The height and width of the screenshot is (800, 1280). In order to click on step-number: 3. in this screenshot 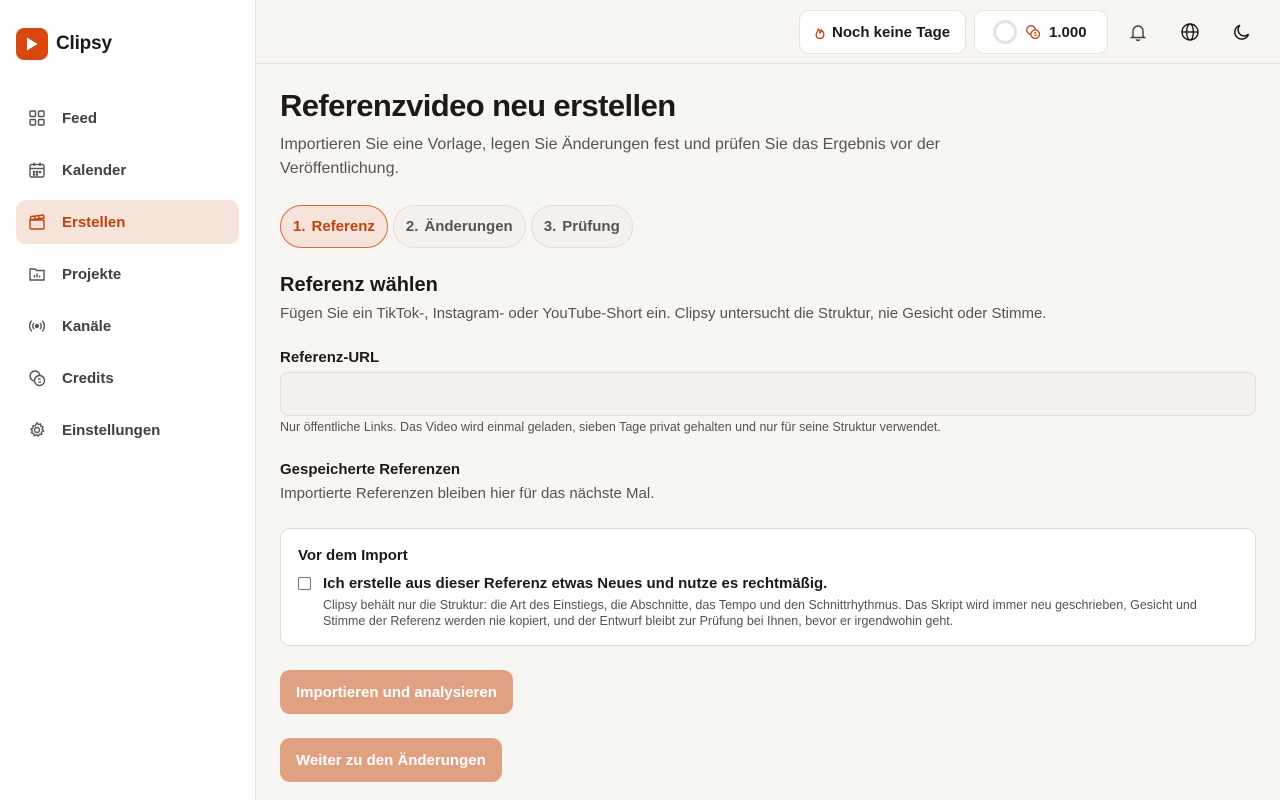, I will do `click(550, 226)`.